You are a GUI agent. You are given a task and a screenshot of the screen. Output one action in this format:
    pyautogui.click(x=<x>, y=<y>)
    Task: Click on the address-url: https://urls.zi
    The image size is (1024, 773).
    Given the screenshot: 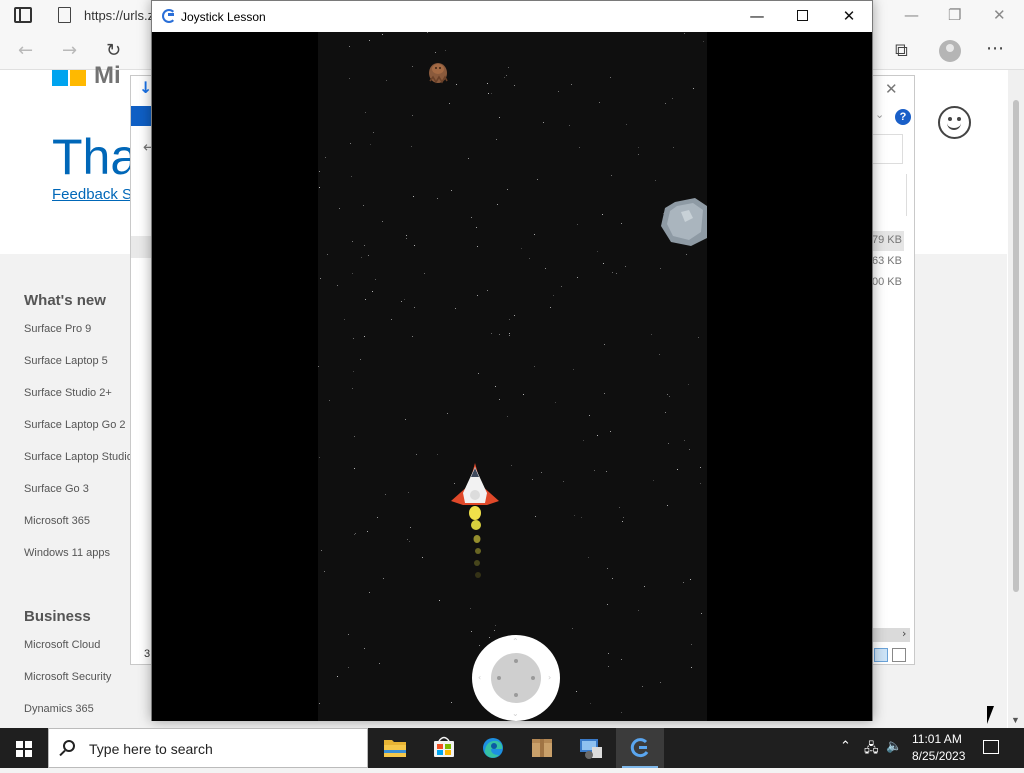 What is the action you would take?
    pyautogui.click(x=120, y=15)
    